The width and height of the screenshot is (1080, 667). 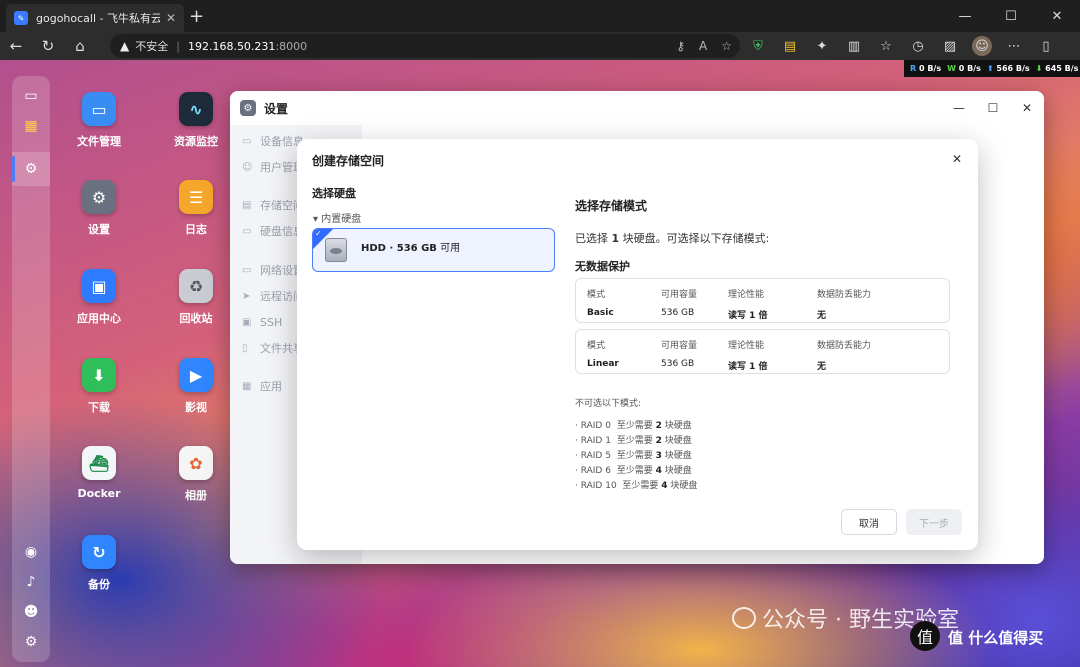 What do you see at coordinates (196, 297) in the screenshot?
I see `app-recycle-bin: ♻ 回收站` at bounding box center [196, 297].